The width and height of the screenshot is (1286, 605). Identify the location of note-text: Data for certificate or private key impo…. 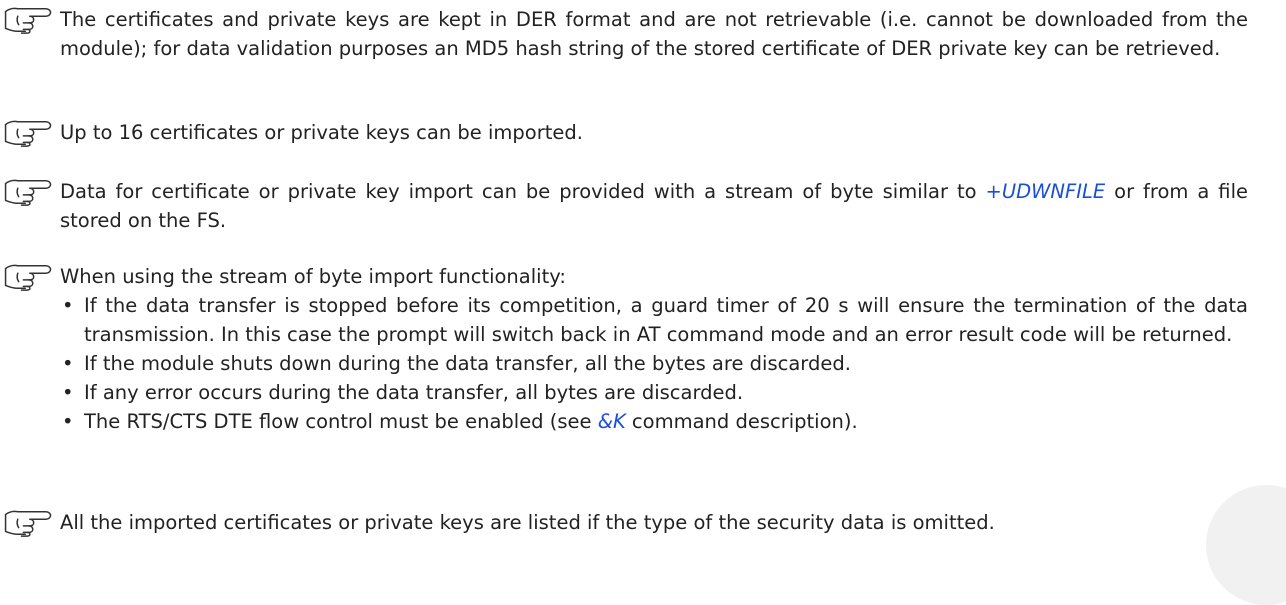
(654, 206).